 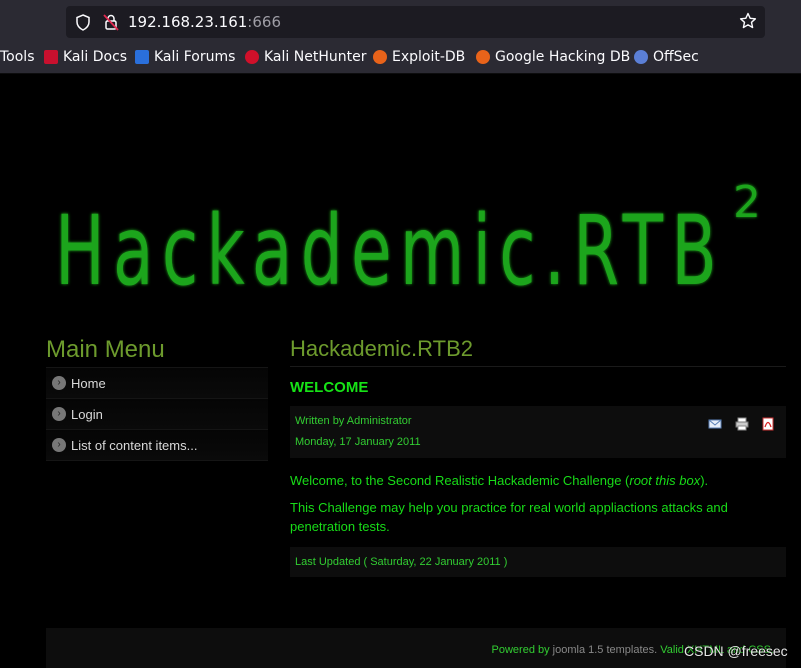 I want to click on text-span: )., so click(x=704, y=480).